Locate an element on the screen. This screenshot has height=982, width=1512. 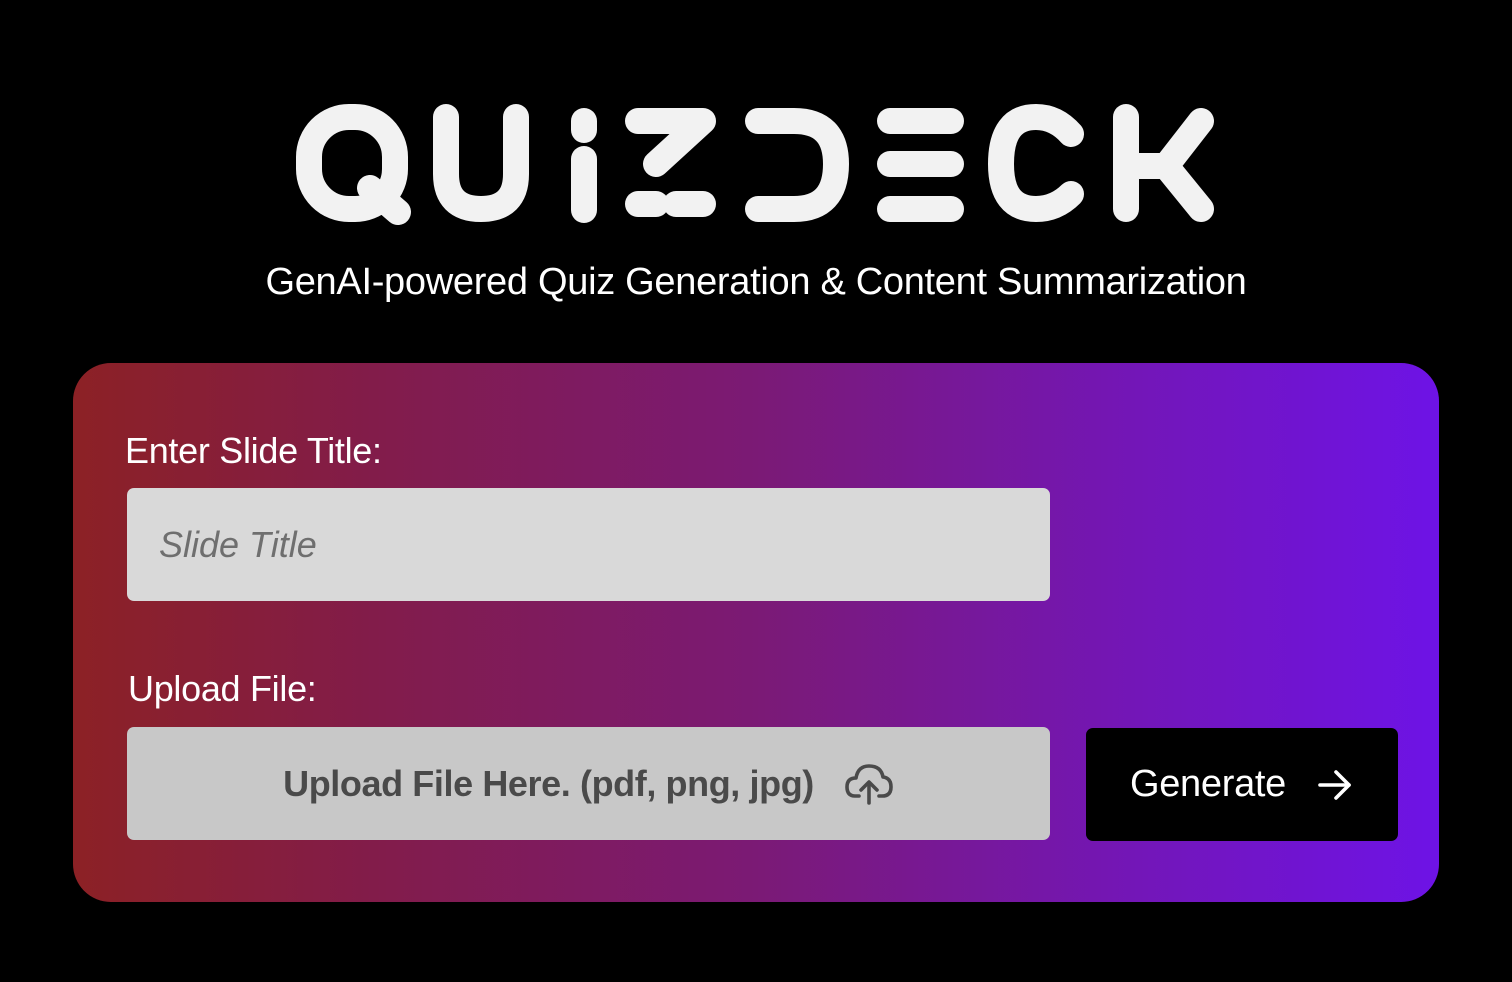
generate-button: Generate is located at coordinates (1242, 784).